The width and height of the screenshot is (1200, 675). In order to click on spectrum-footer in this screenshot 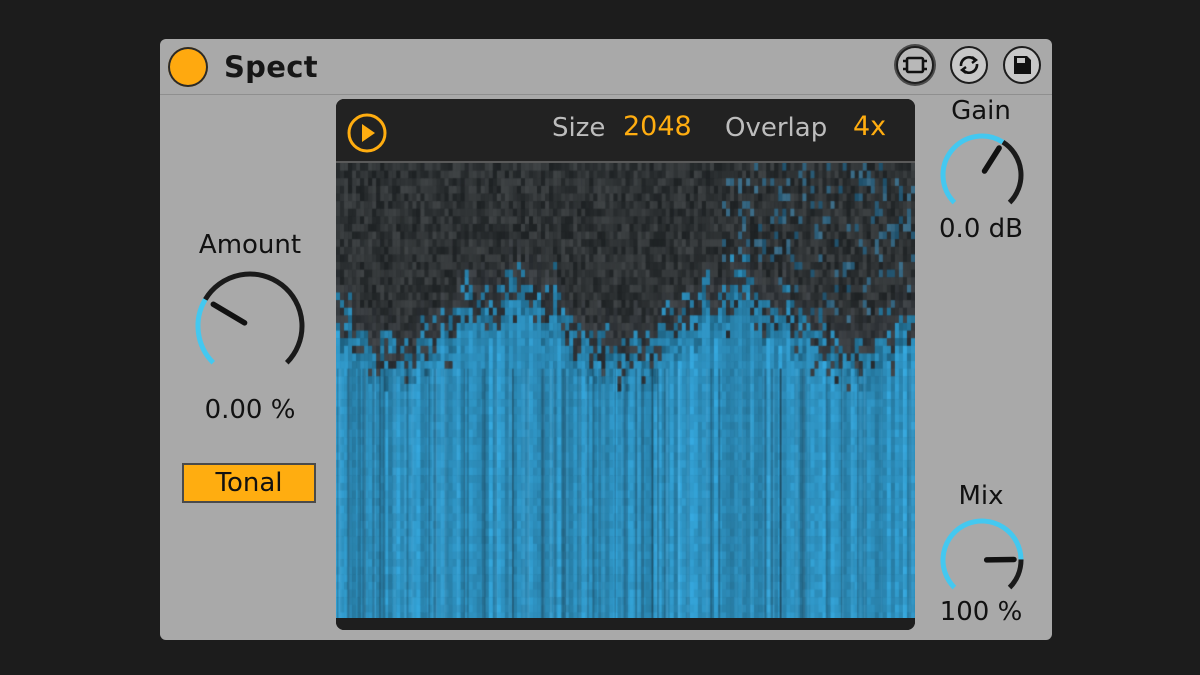, I will do `click(625, 624)`.